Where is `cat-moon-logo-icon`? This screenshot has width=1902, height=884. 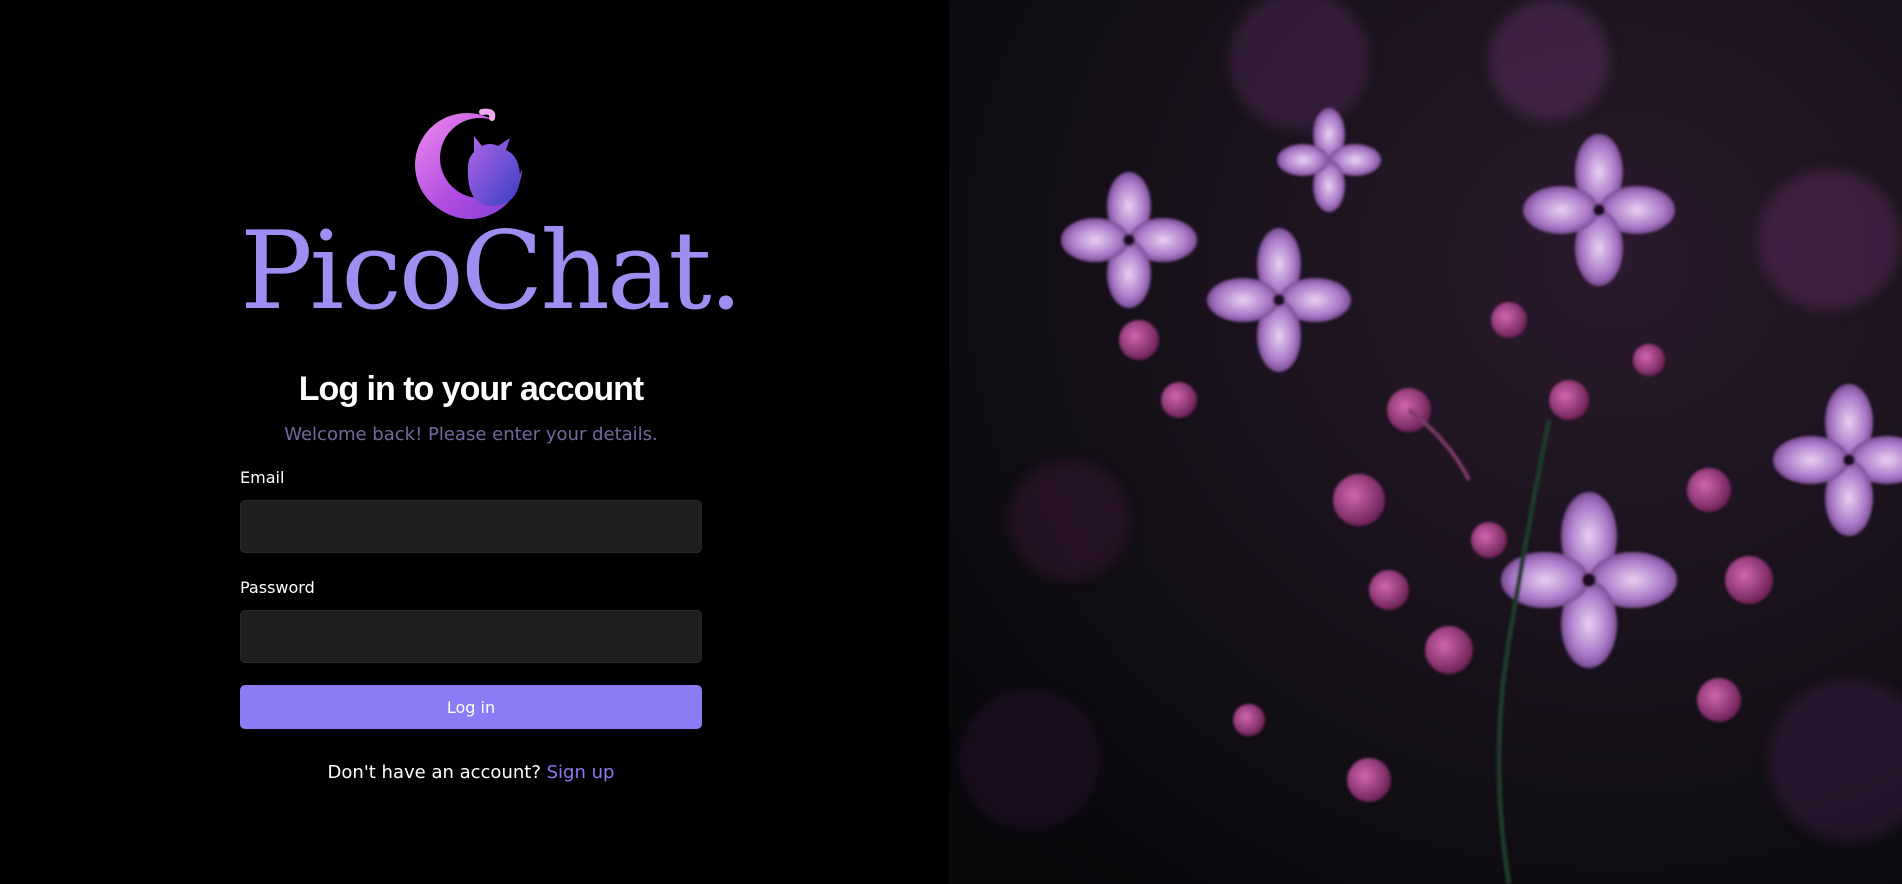 cat-moon-logo-icon is located at coordinates (468, 164).